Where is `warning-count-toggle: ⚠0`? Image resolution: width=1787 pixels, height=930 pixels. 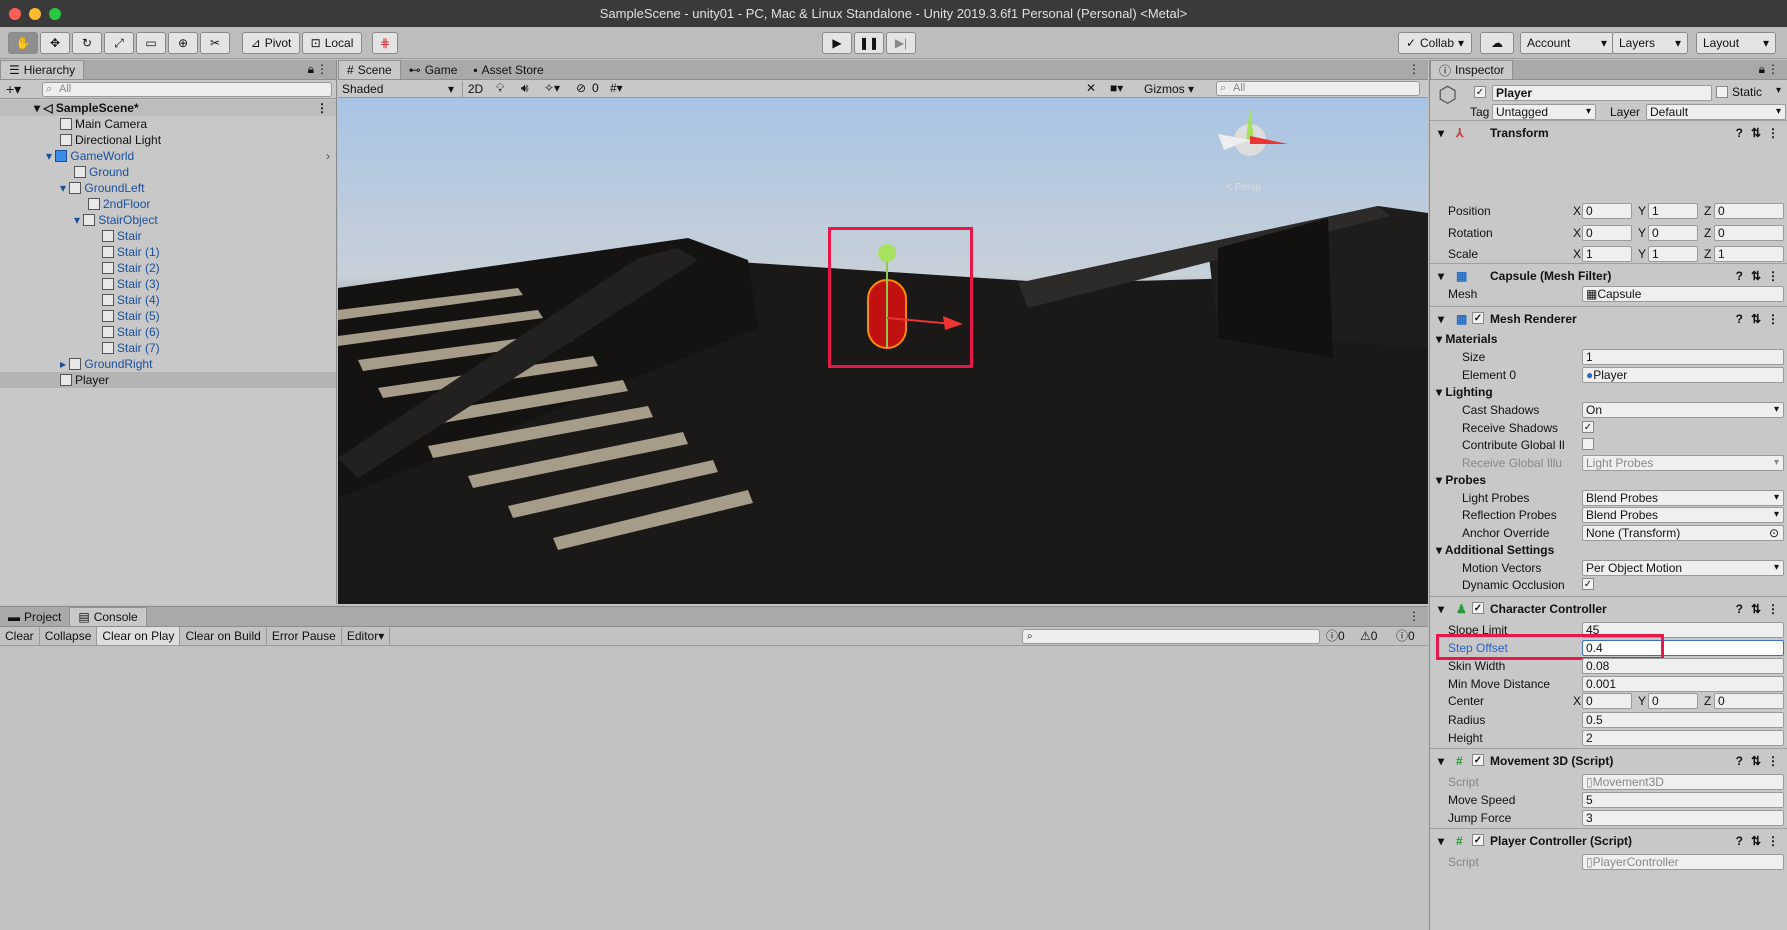
warning-count-toggle: ⚠0 is located at coordinates (1368, 636).